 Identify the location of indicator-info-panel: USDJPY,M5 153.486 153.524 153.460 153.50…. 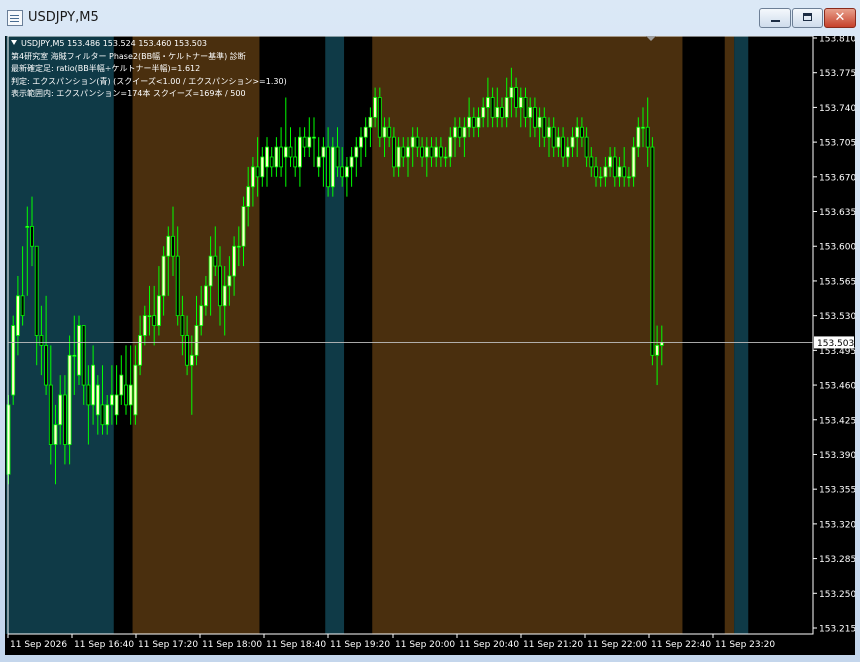
(149, 69).